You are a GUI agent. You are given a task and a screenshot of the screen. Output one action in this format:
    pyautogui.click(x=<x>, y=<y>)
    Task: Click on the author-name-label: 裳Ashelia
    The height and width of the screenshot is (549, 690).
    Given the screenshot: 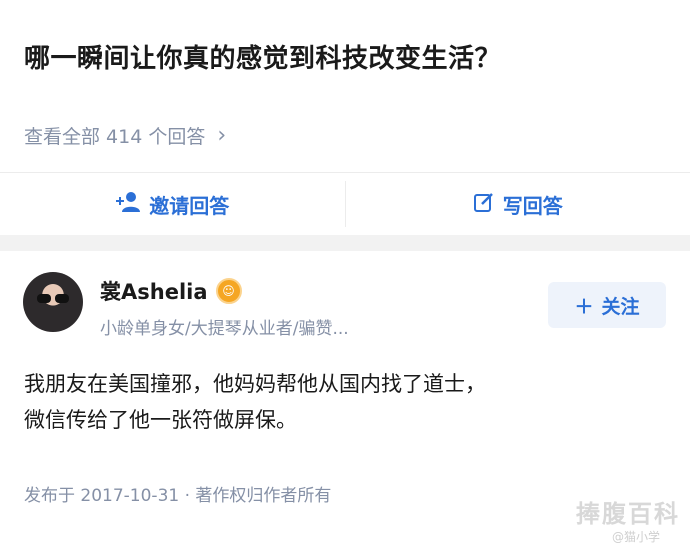 What is the action you would take?
    pyautogui.click(x=154, y=292)
    